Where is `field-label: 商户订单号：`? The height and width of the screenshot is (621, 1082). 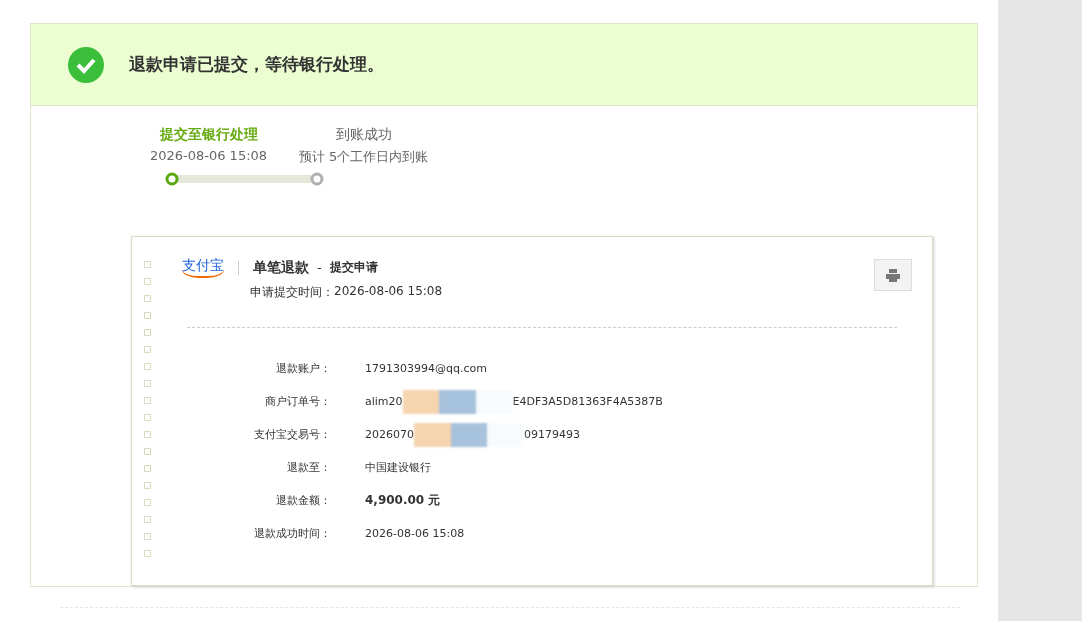
field-label: 商户订单号： is located at coordinates (297, 401).